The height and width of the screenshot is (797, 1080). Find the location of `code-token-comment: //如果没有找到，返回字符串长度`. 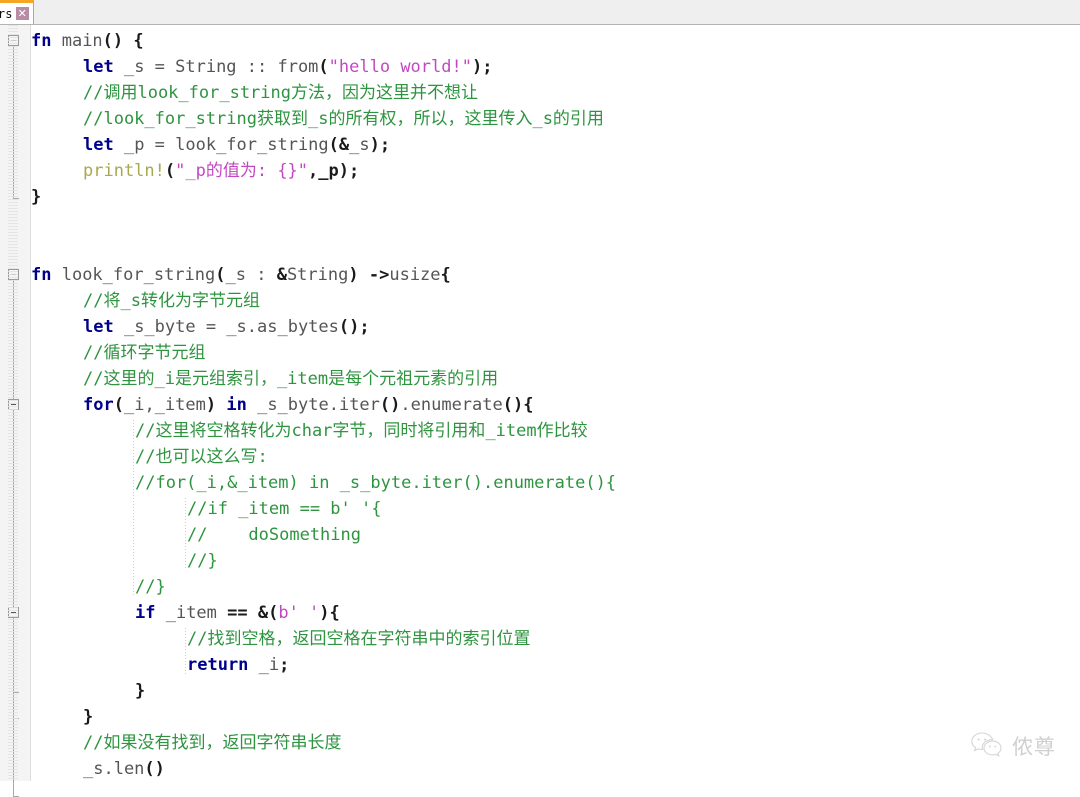

code-token-comment: //如果没有找到，返回字符串长度 is located at coordinates (212, 743).